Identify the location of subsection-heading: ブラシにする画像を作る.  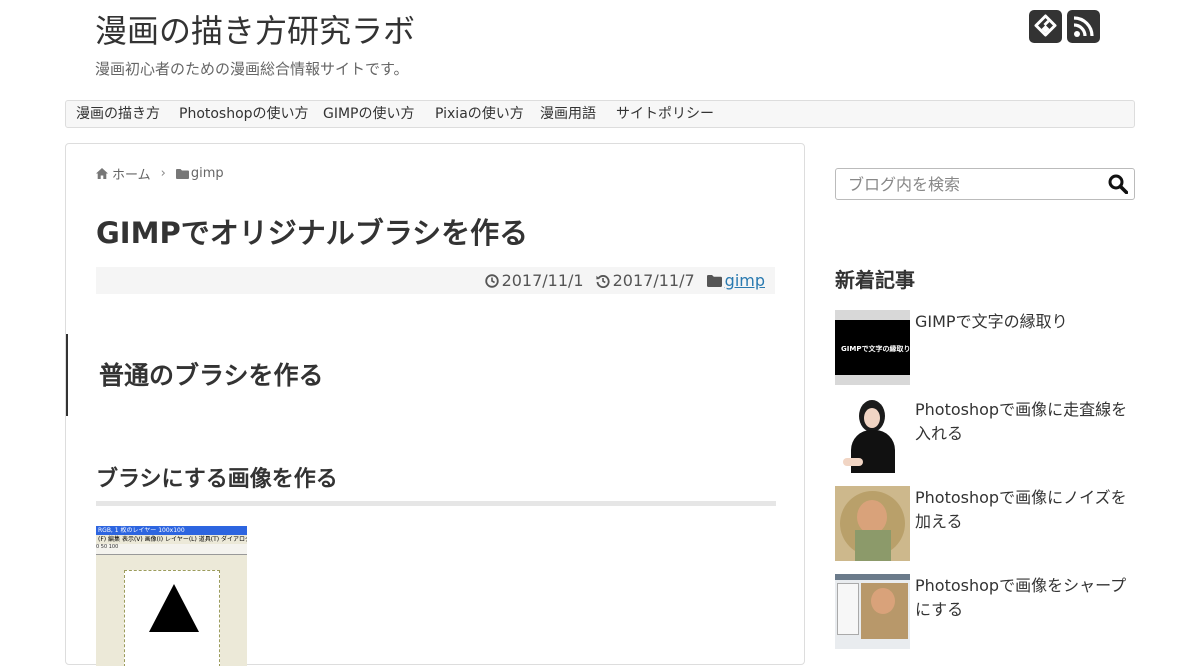
(217, 479).